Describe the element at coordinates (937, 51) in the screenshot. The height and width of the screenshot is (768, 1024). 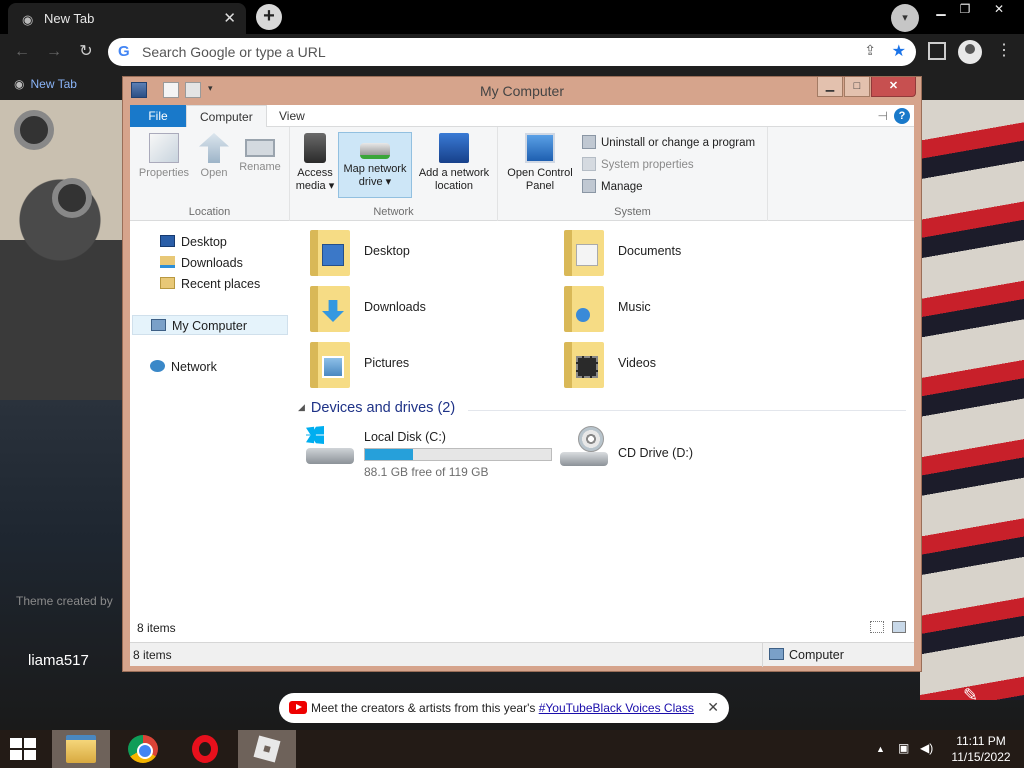
I see `side-panel-icon` at that location.